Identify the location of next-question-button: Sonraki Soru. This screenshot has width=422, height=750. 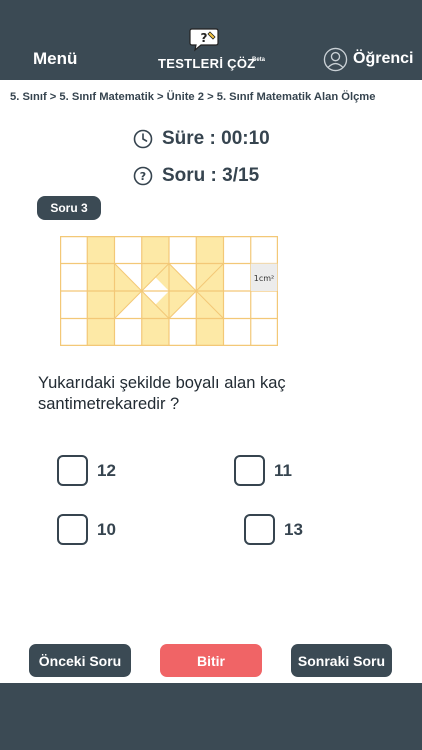
(341, 660).